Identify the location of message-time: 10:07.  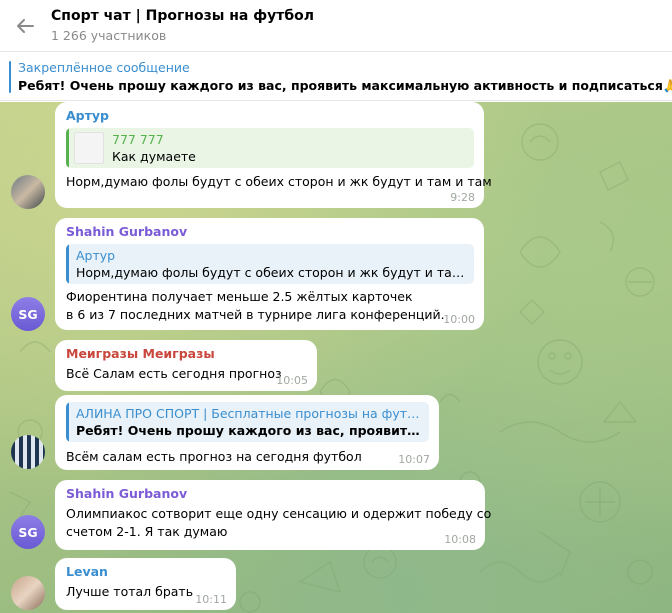
(414, 459).